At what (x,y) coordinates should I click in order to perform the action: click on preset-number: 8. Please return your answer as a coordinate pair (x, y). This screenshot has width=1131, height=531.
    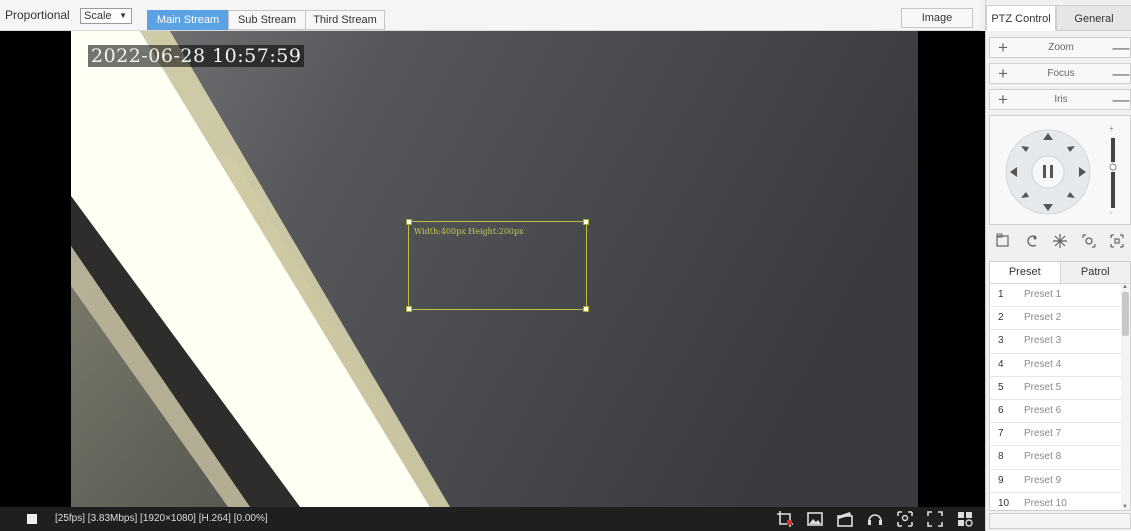
    Looking at the image, I should click on (1001, 457).